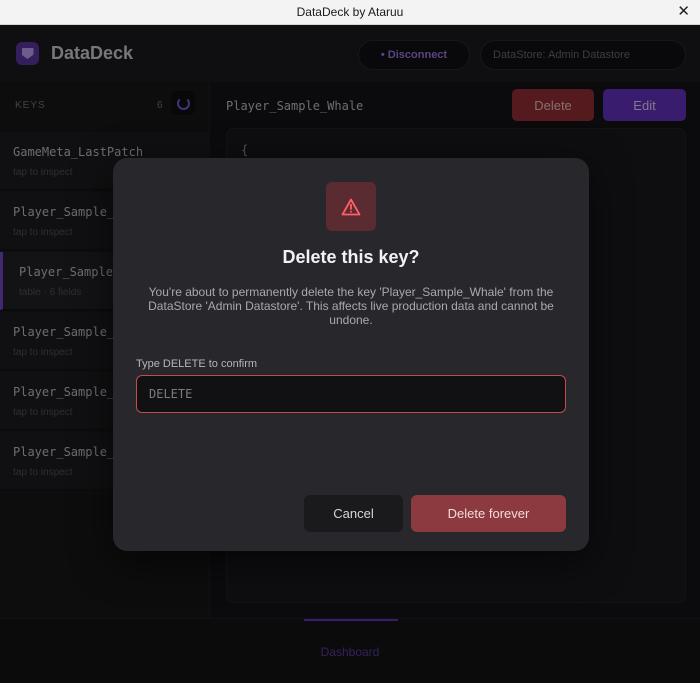 This screenshot has width=700, height=683. I want to click on cancel-button: Cancel, so click(353, 513).